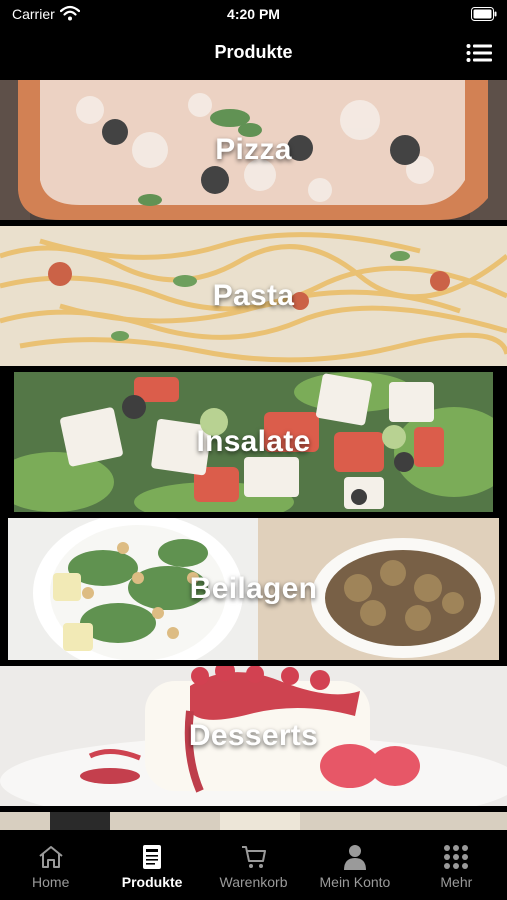 Image resolution: width=507 pixels, height=900 pixels. I want to click on status-bar: Carrier 4:20 PM, so click(253, 15).